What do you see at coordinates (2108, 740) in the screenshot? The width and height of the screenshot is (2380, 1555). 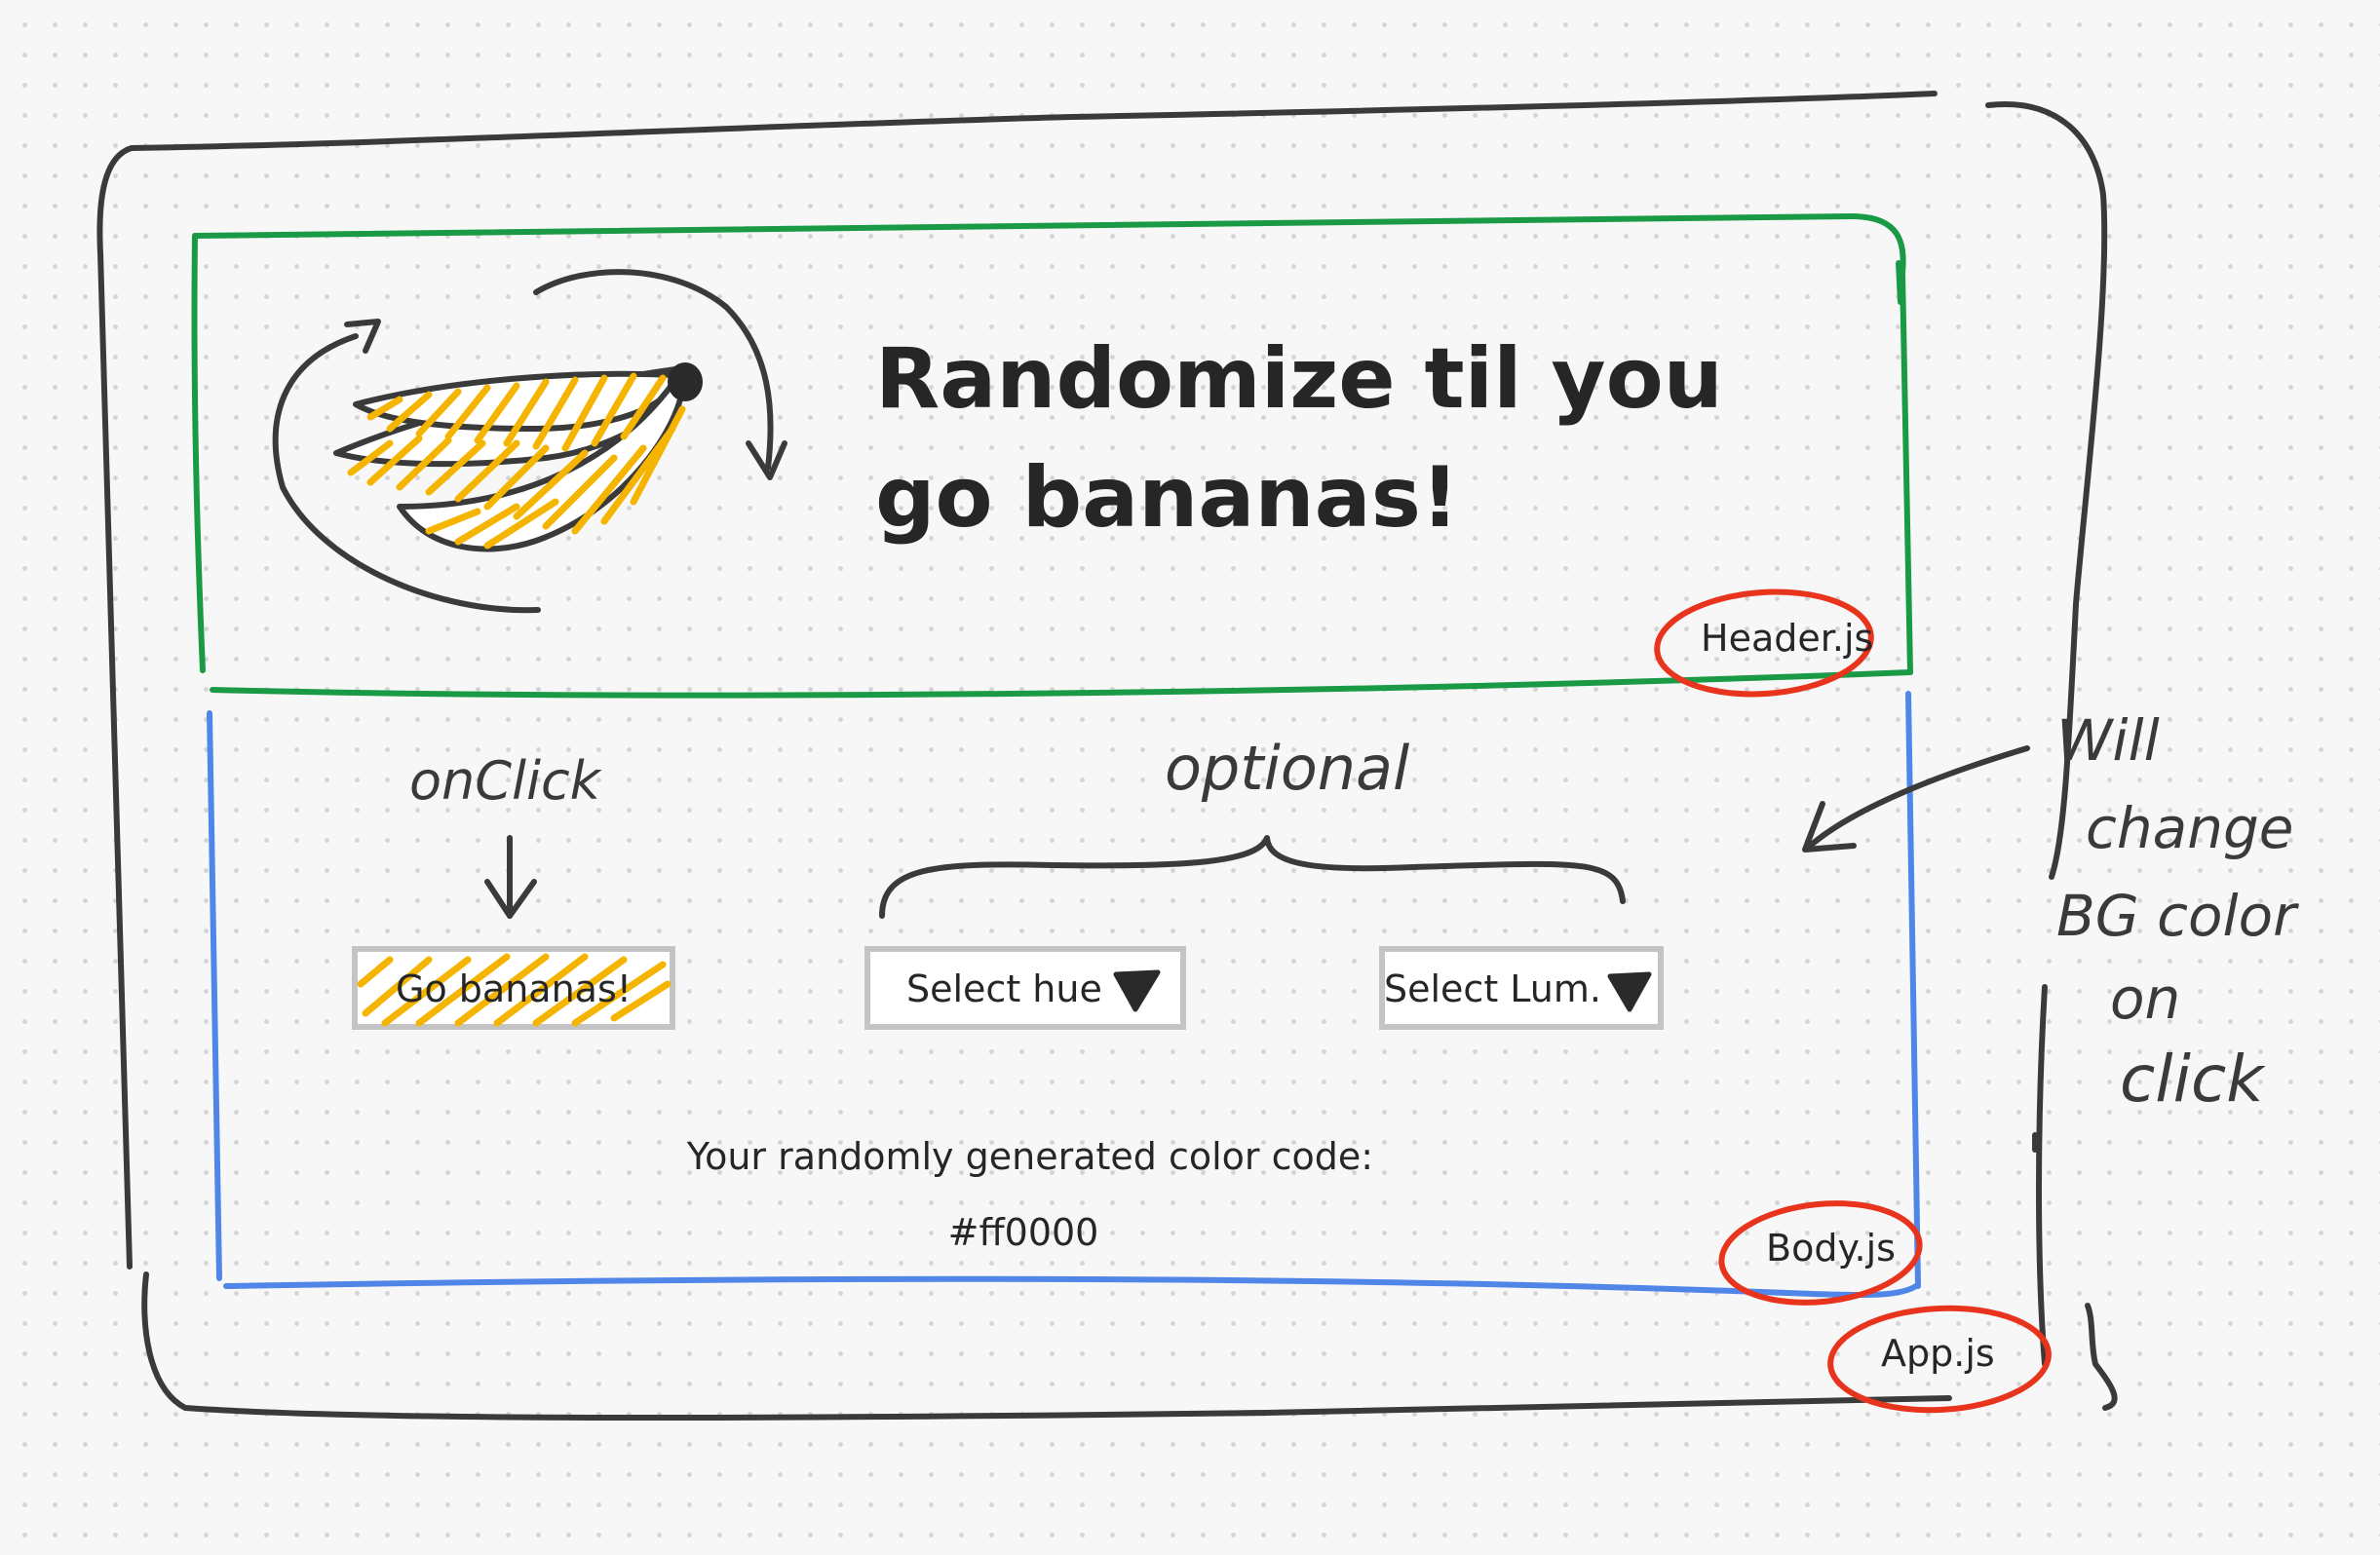 I see `side-note-line1: Will` at bounding box center [2108, 740].